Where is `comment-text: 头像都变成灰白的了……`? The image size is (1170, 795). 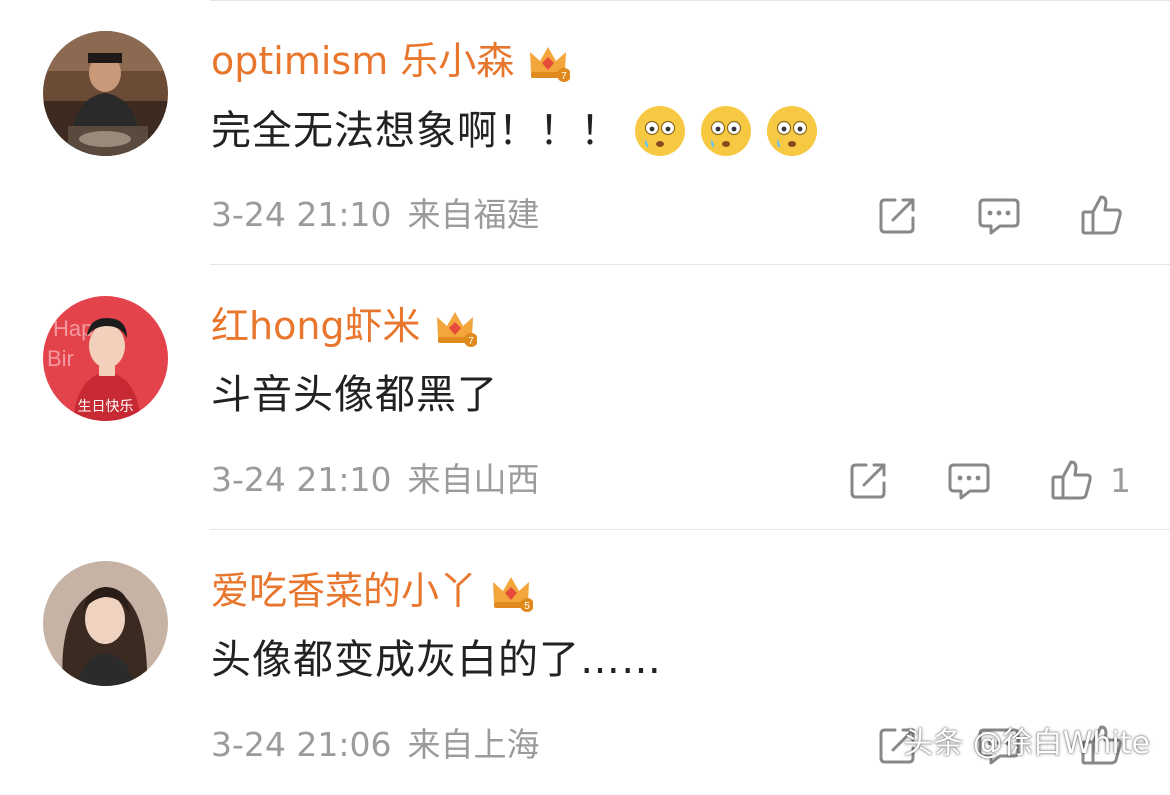
comment-text: 头像都变成灰白的了…… is located at coordinates (436, 660).